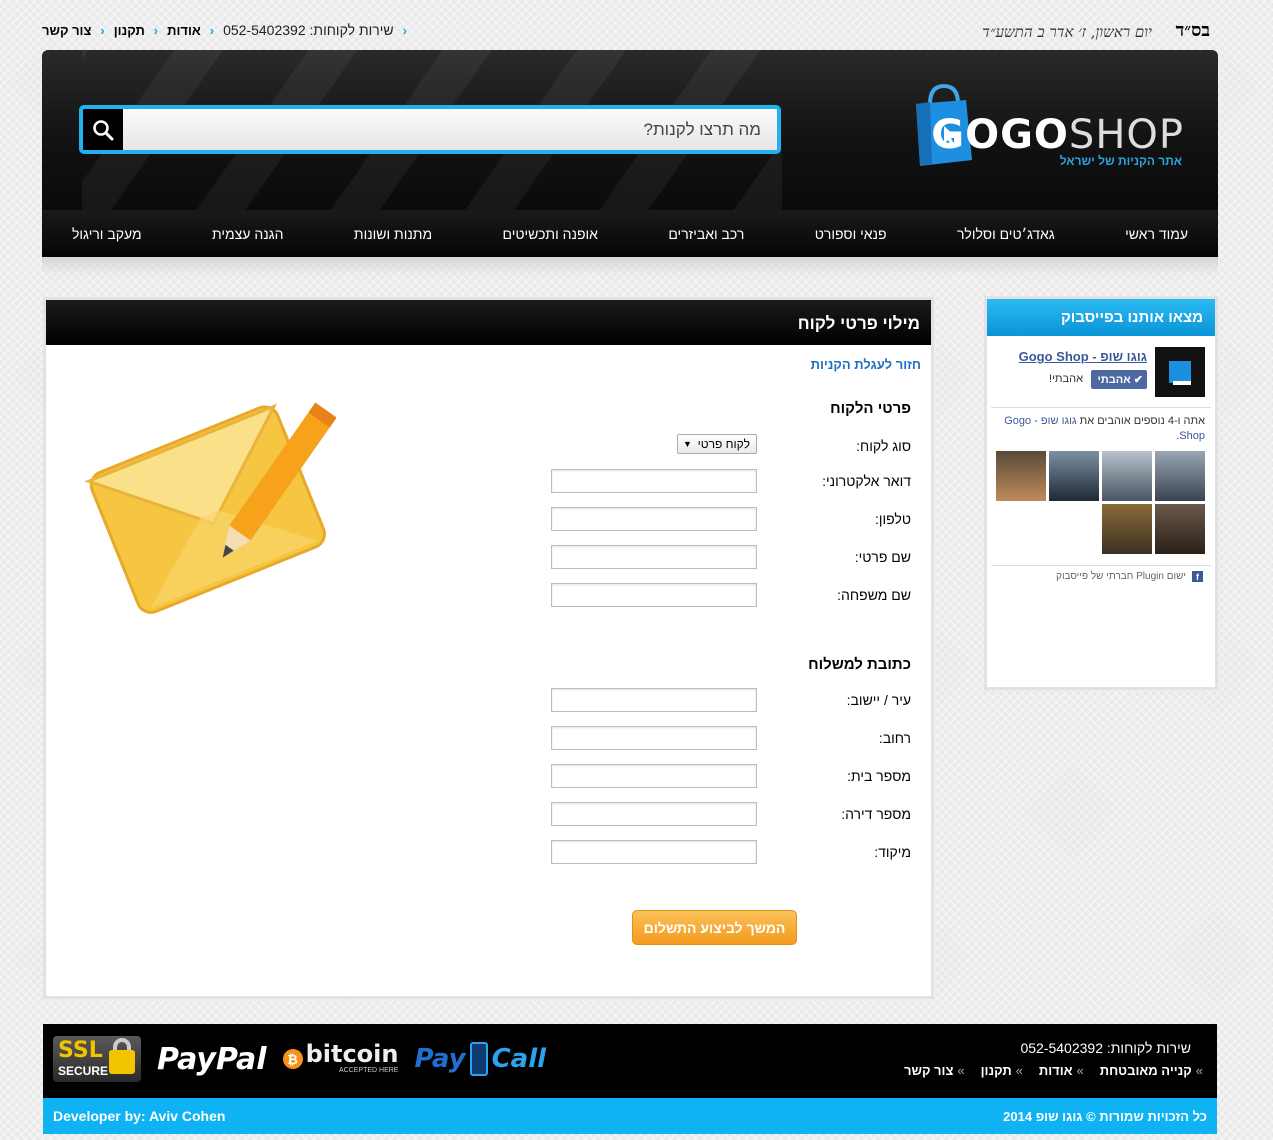 The width and height of the screenshot is (1273, 1140). I want to click on site-header: GOGOSHOP אתר הקניות של ישראל, so click(630, 130).